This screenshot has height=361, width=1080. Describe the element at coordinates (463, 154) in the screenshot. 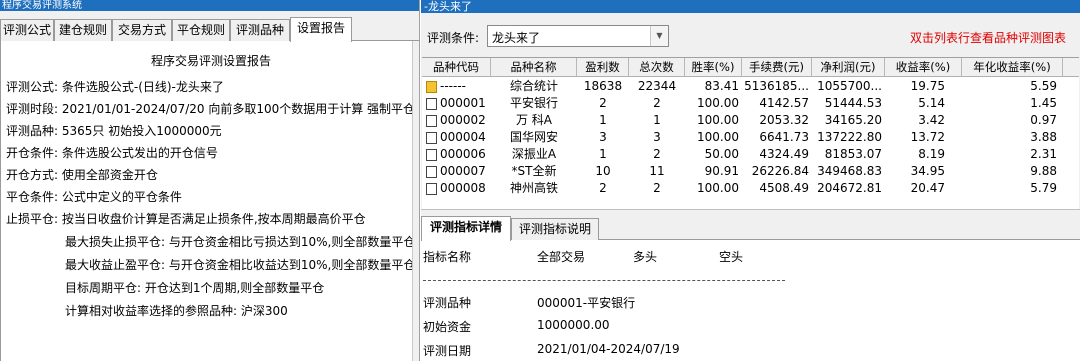

I see `cell-code: 000006` at that location.